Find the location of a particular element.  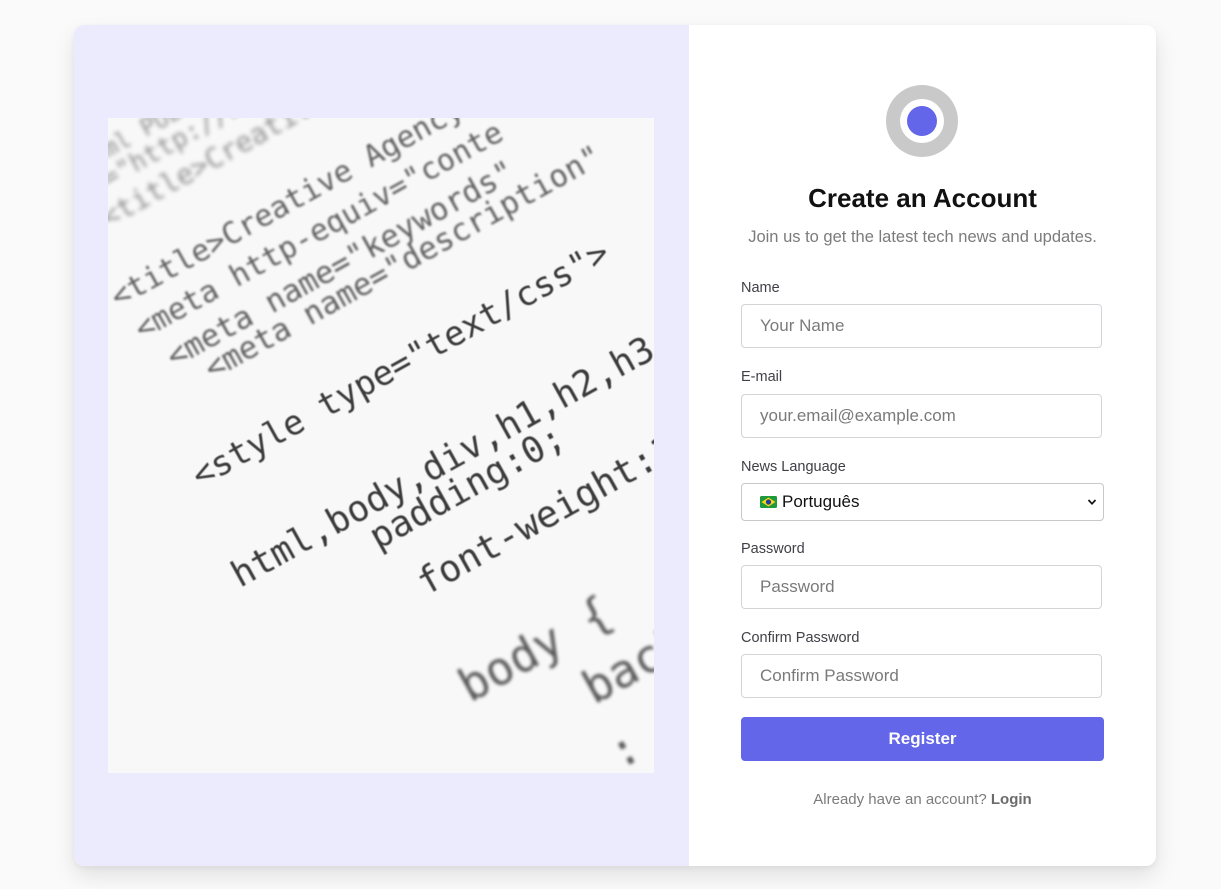

login-prompt: Already have an account? Login is located at coordinates (922, 799).